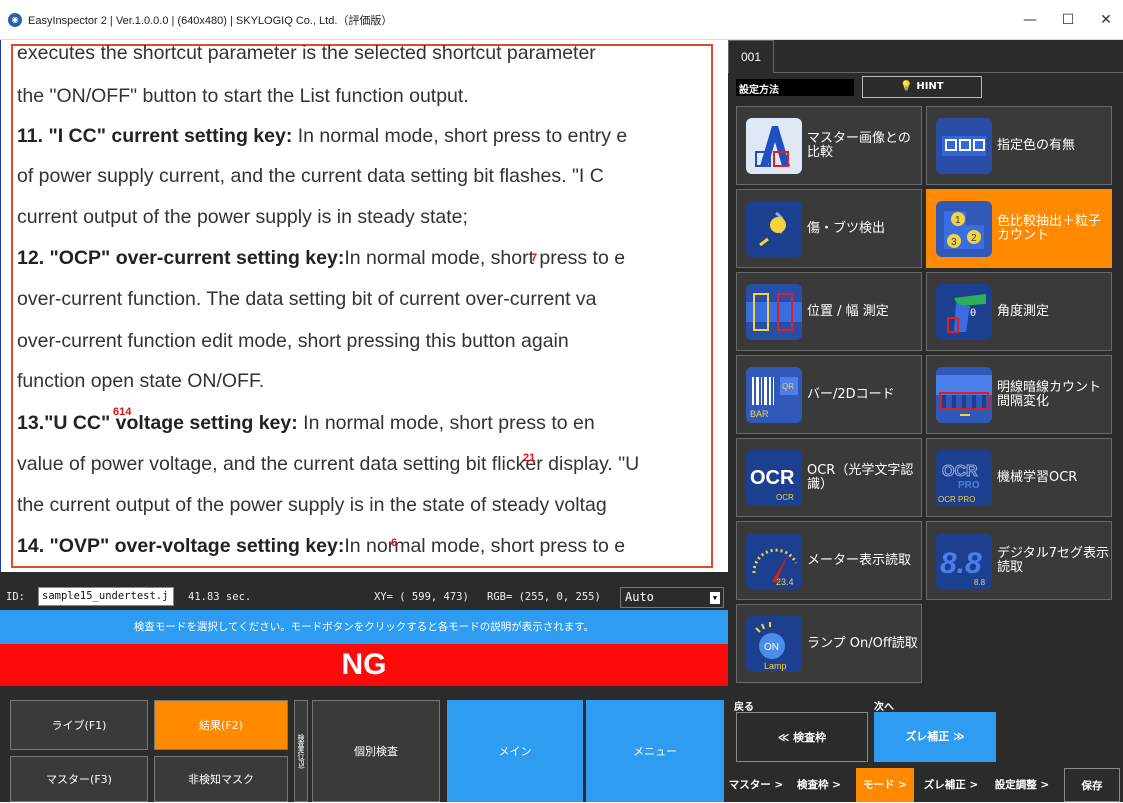  Describe the element at coordinates (1019, 145) in the screenshot. I see `mode-color-presence: 指定色の有無` at that location.